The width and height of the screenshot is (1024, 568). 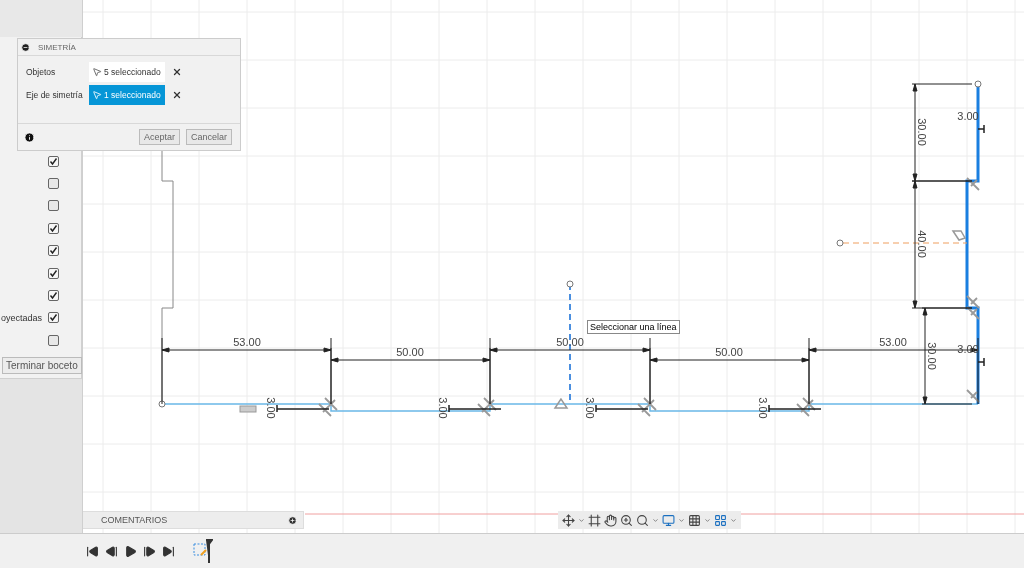 I want to click on construction-line, so click(x=905, y=243).